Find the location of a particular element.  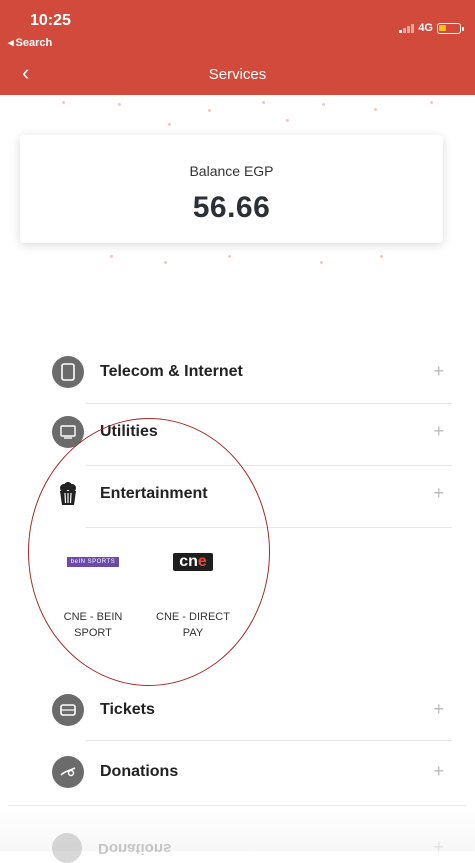

category-label: Entertainment is located at coordinates (154, 493).